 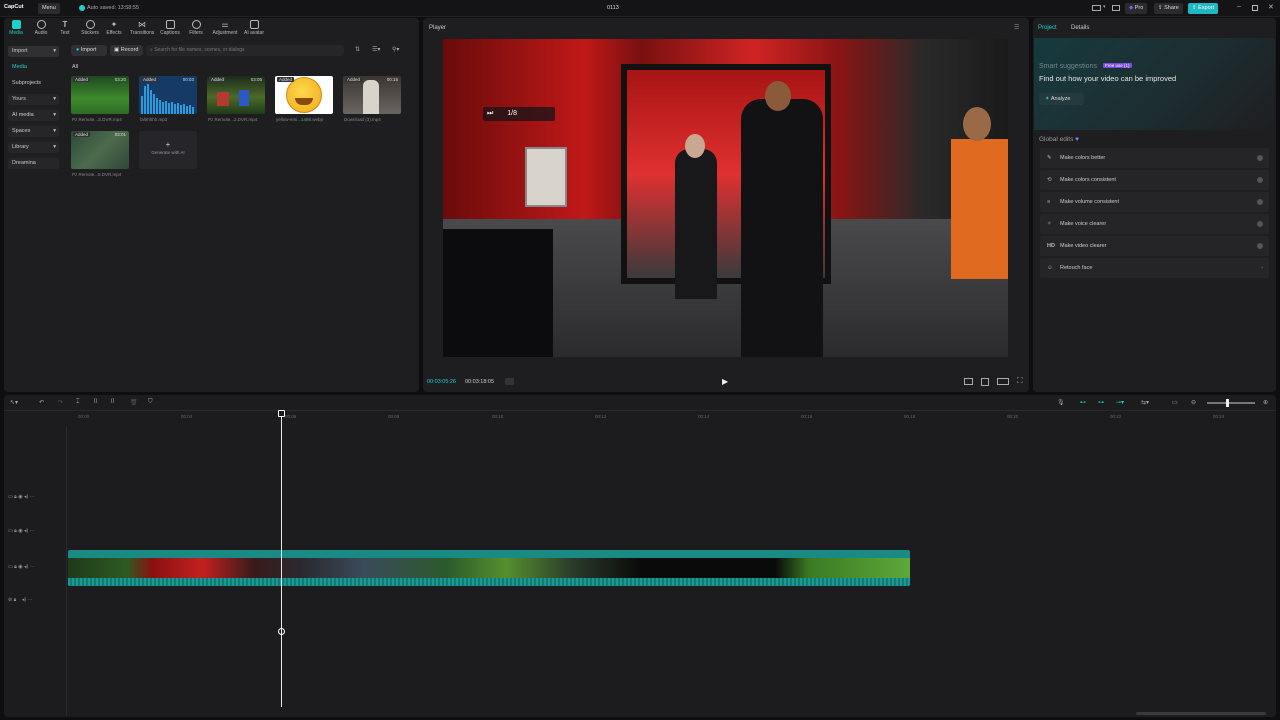 What do you see at coordinates (1271, 7) in the screenshot?
I see `close-icon: ✕` at bounding box center [1271, 7].